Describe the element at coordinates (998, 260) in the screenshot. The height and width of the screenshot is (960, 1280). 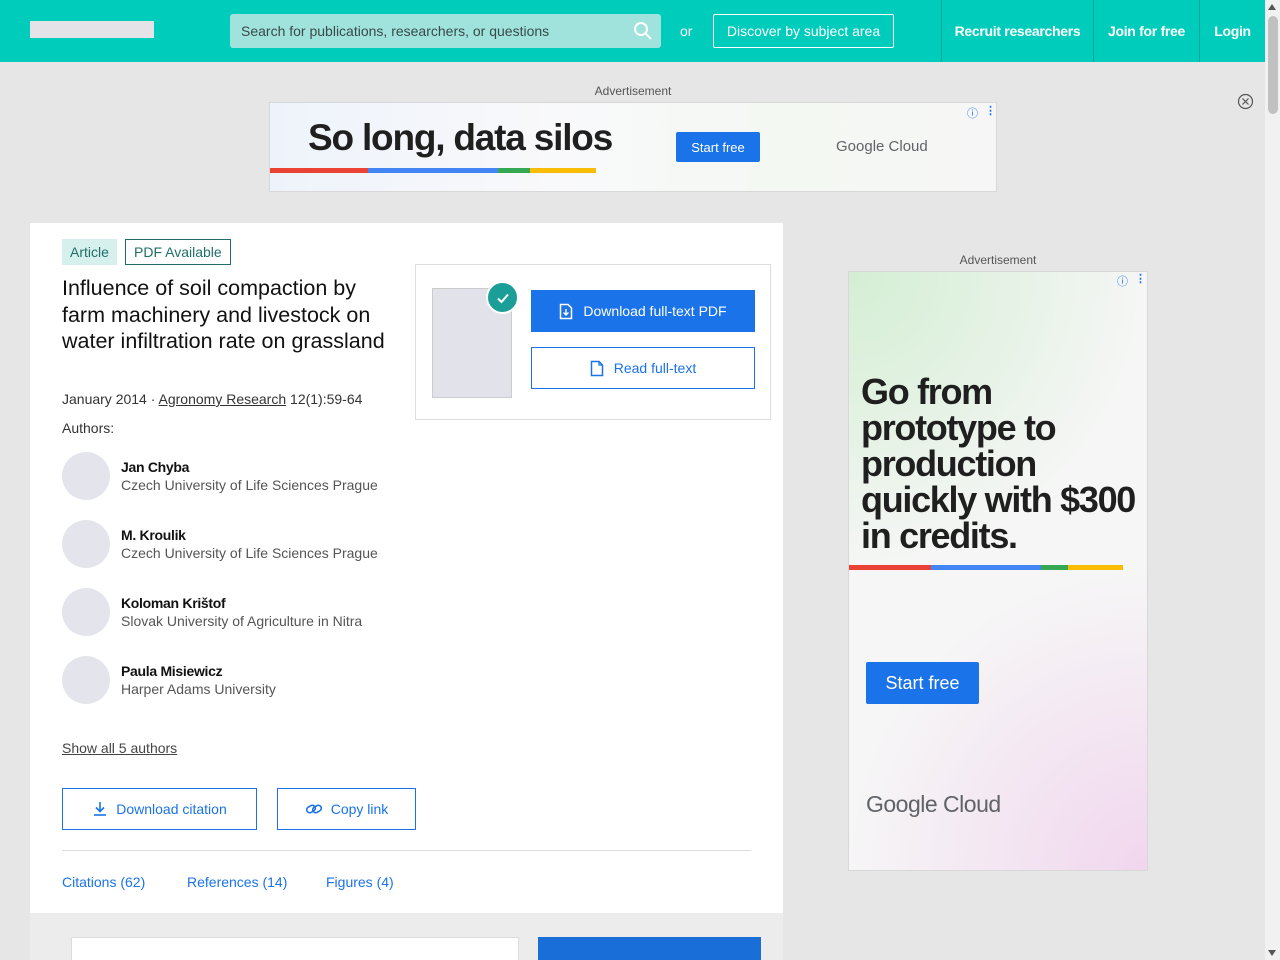
I see `side-ad-label: Advertisement` at that location.